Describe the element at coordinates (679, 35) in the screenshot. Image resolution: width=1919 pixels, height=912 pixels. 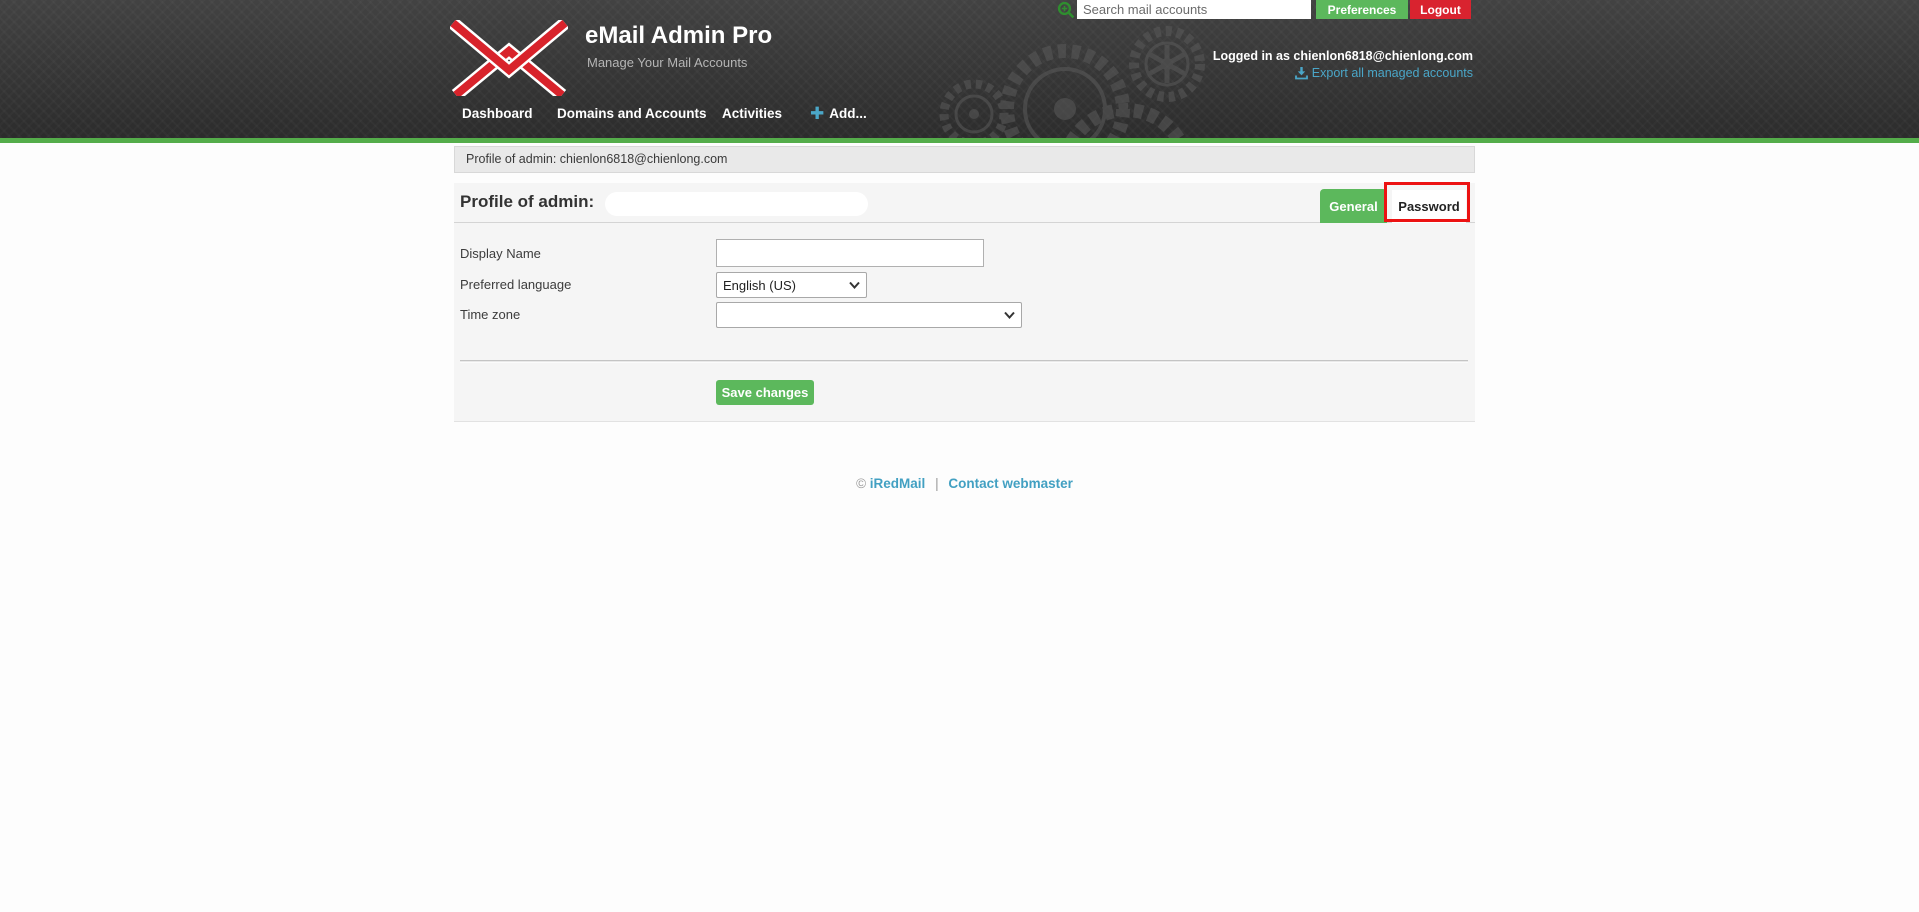
I see `app-title: eMail Admin Pro` at that location.